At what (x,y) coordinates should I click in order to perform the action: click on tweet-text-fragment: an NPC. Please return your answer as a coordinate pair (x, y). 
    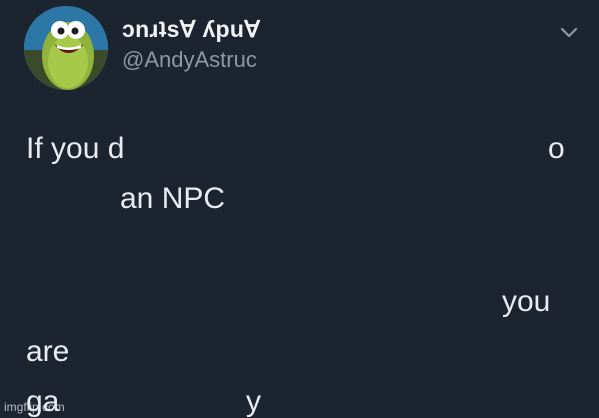
    Looking at the image, I should click on (173, 198).